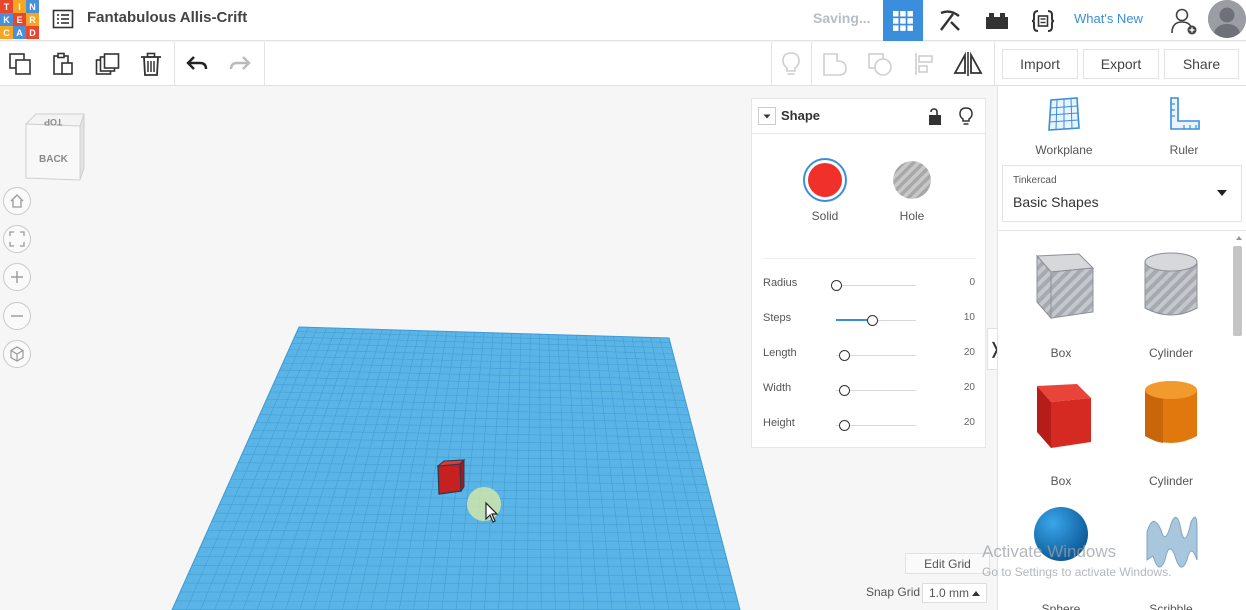 Image resolution: width=1246 pixels, height=610 pixels. I want to click on group-button, so click(835, 64).